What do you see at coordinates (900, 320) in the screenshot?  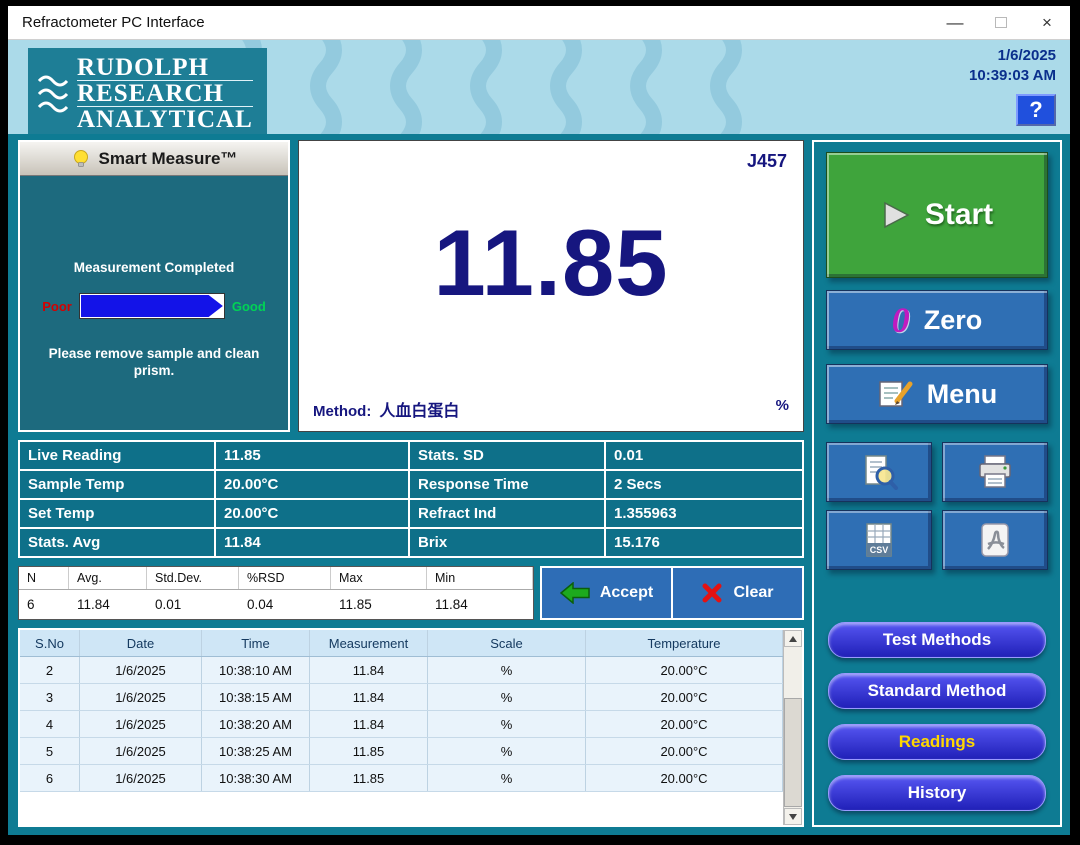 I see `zero-glyph-icon: 0` at bounding box center [900, 320].